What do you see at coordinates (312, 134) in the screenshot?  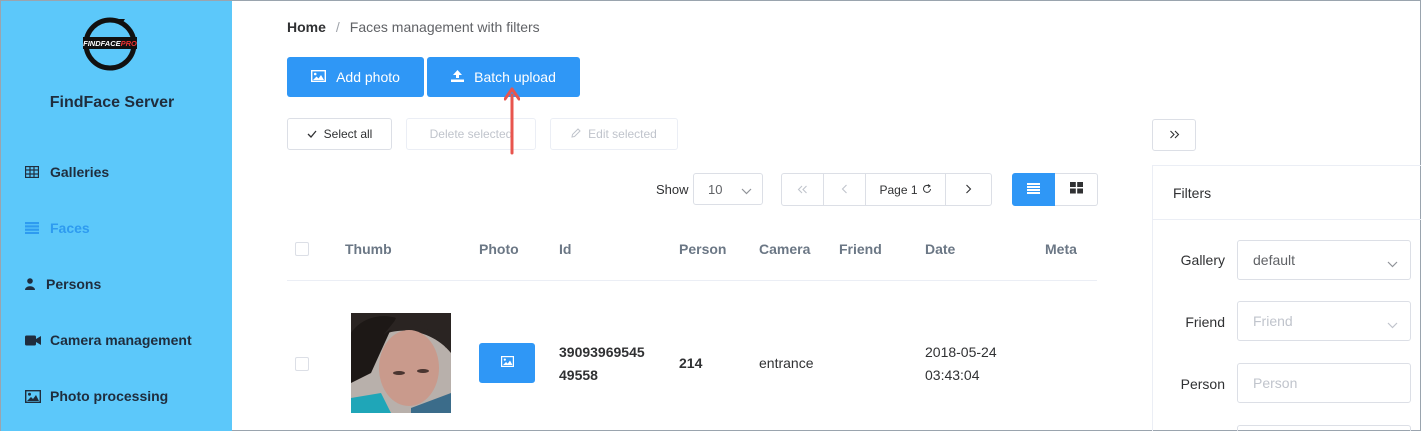 I see `check-icon` at bounding box center [312, 134].